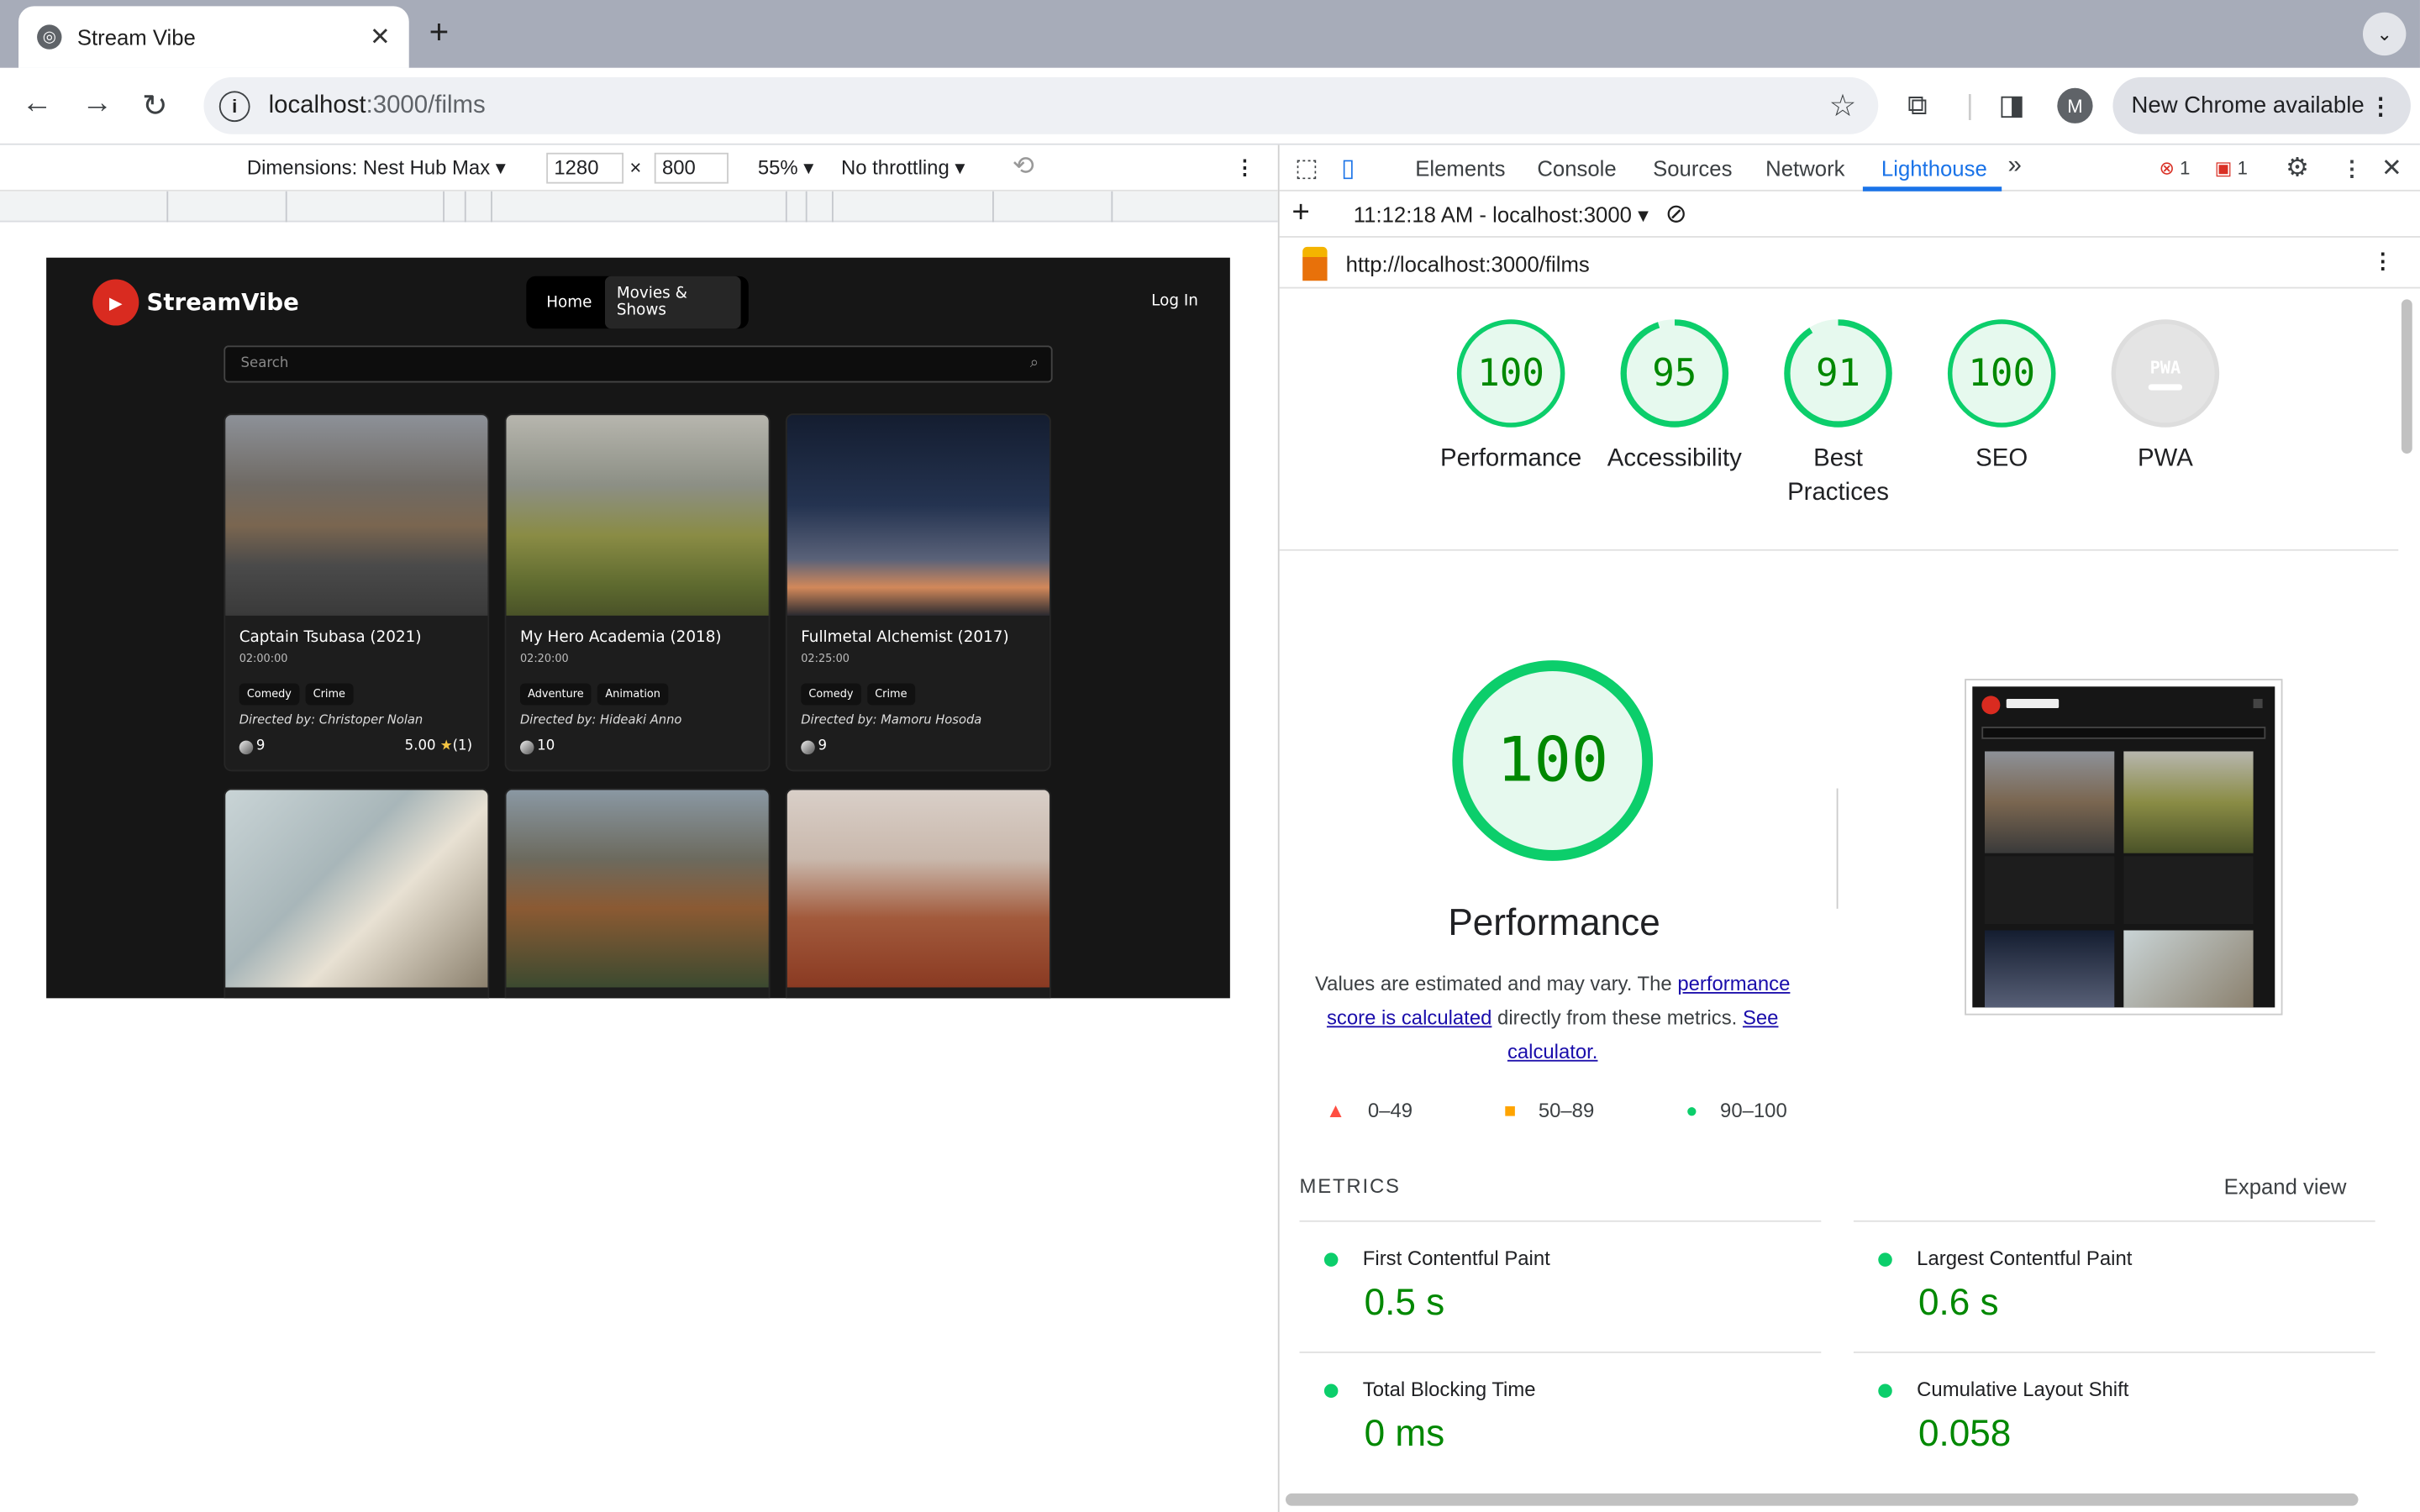  I want to click on logo-icon, so click(1991, 705).